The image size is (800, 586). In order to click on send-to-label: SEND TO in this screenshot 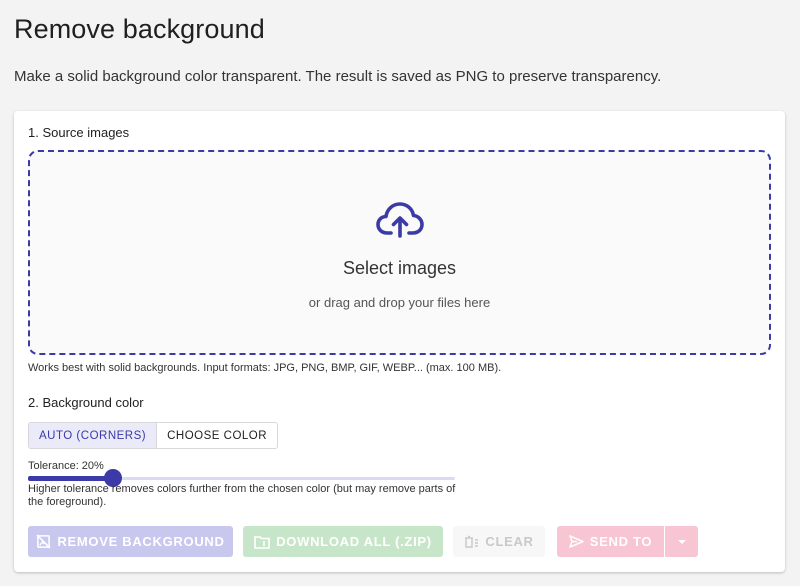, I will do `click(621, 541)`.